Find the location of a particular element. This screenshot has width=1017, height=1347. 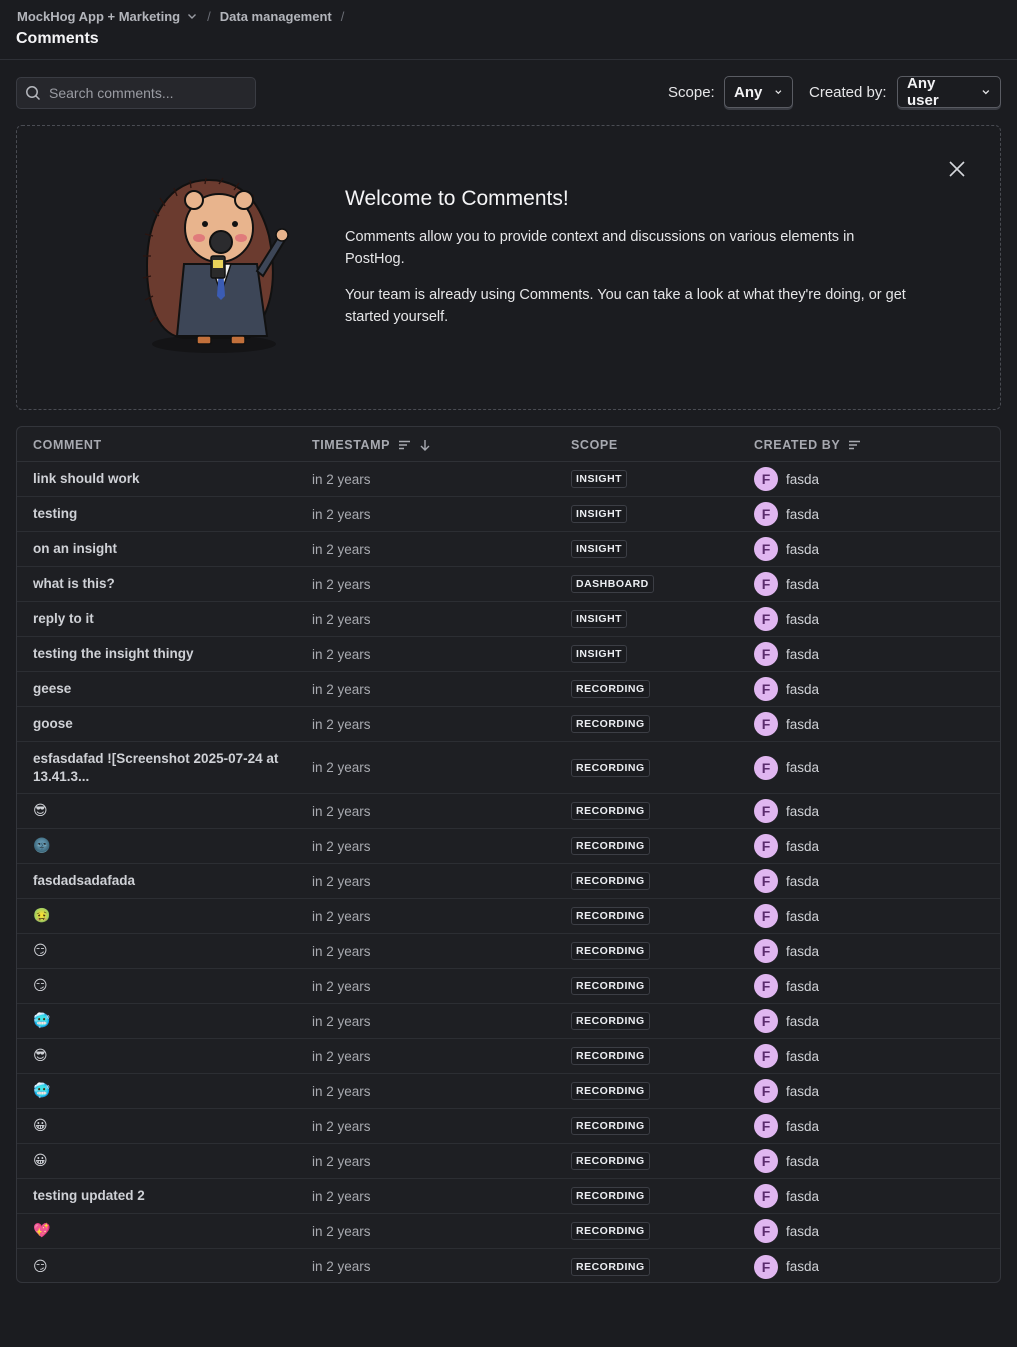

chevron-down-icon is located at coordinates (192, 16).